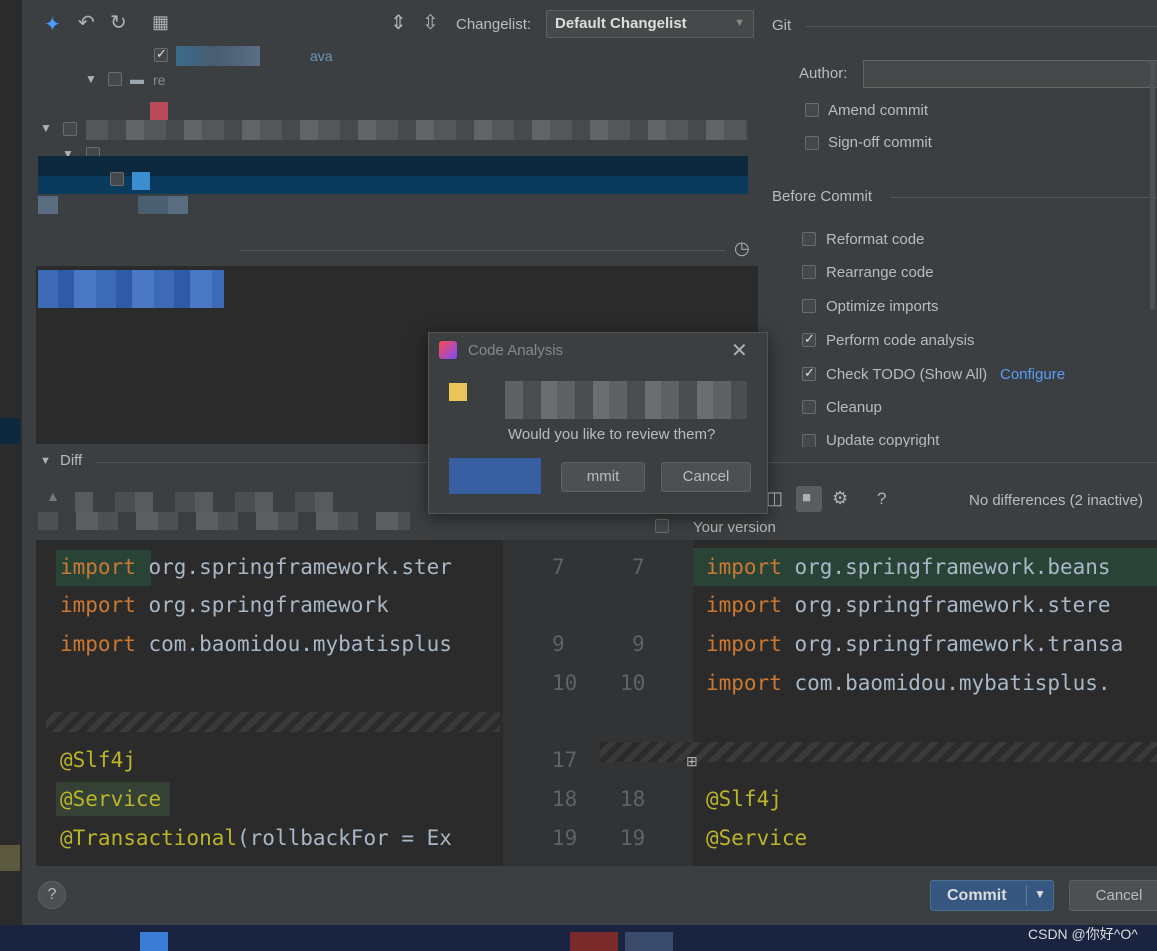  Describe the element at coordinates (925, 703) in the screenshot. I see `diff-right-editor` at that location.